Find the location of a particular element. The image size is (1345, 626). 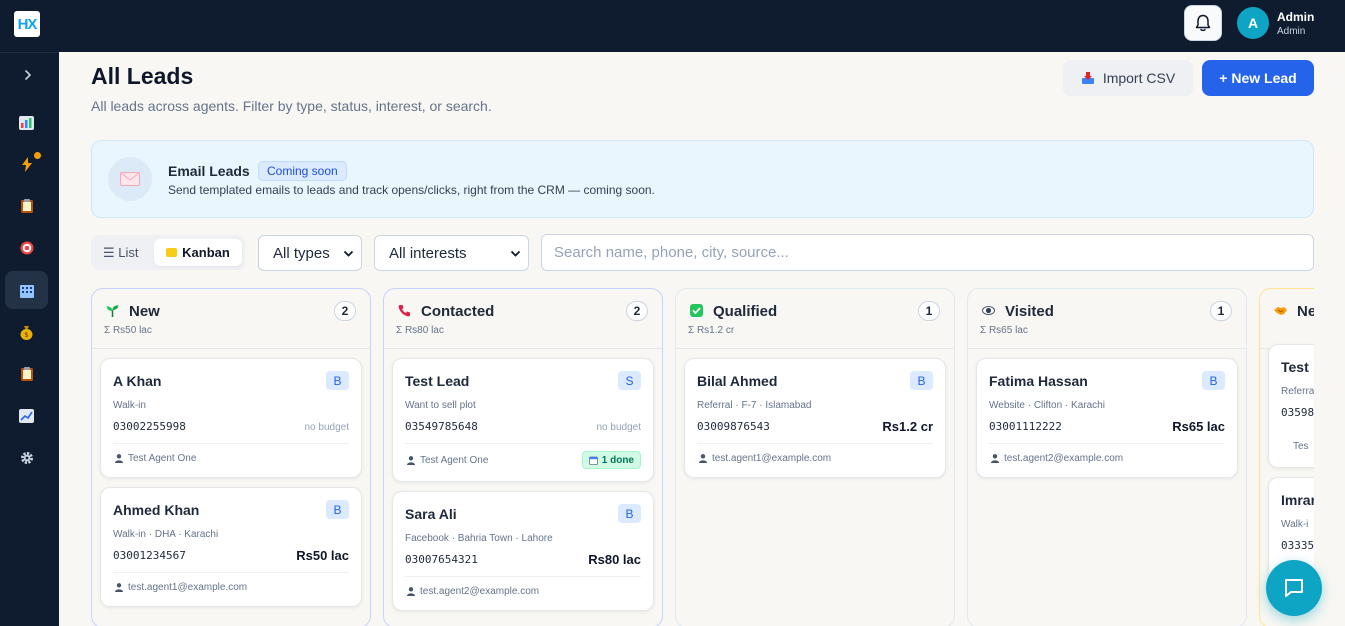

sidebar-item-reports is located at coordinates (26, 374).